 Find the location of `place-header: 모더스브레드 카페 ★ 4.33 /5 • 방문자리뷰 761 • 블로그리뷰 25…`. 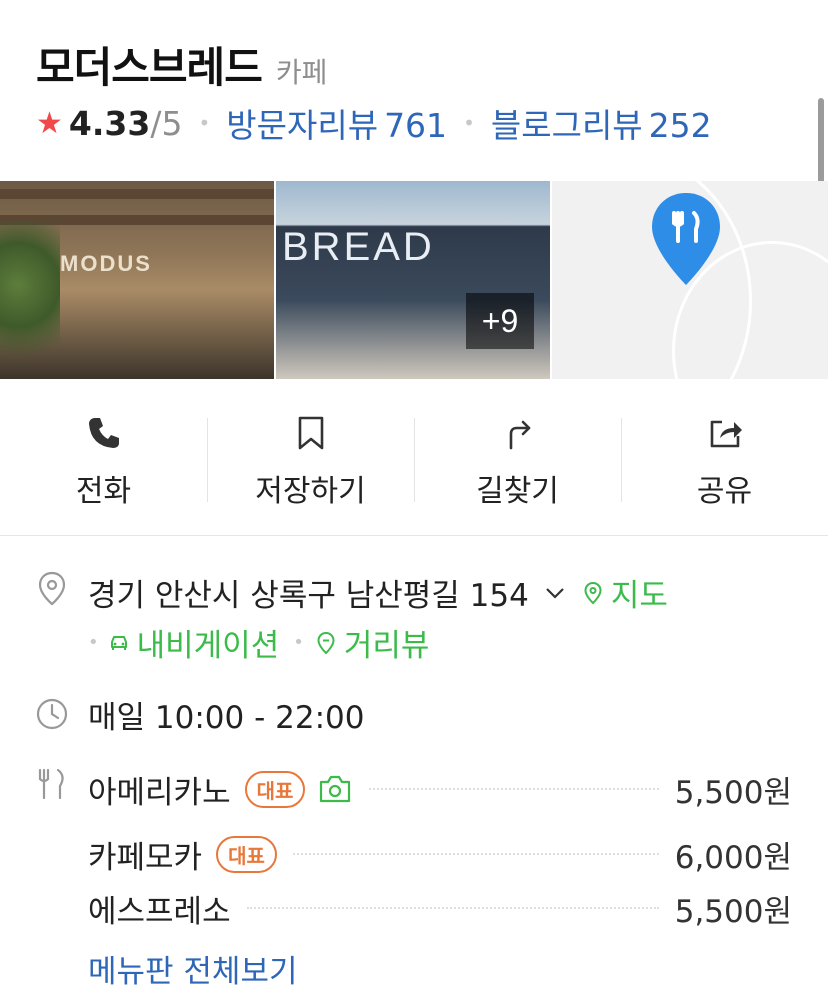

place-header: 모더스브레드 카페 ★ 4.33 /5 • 방문자리뷰 761 • 블로그리뷰 25… is located at coordinates (426, 91).